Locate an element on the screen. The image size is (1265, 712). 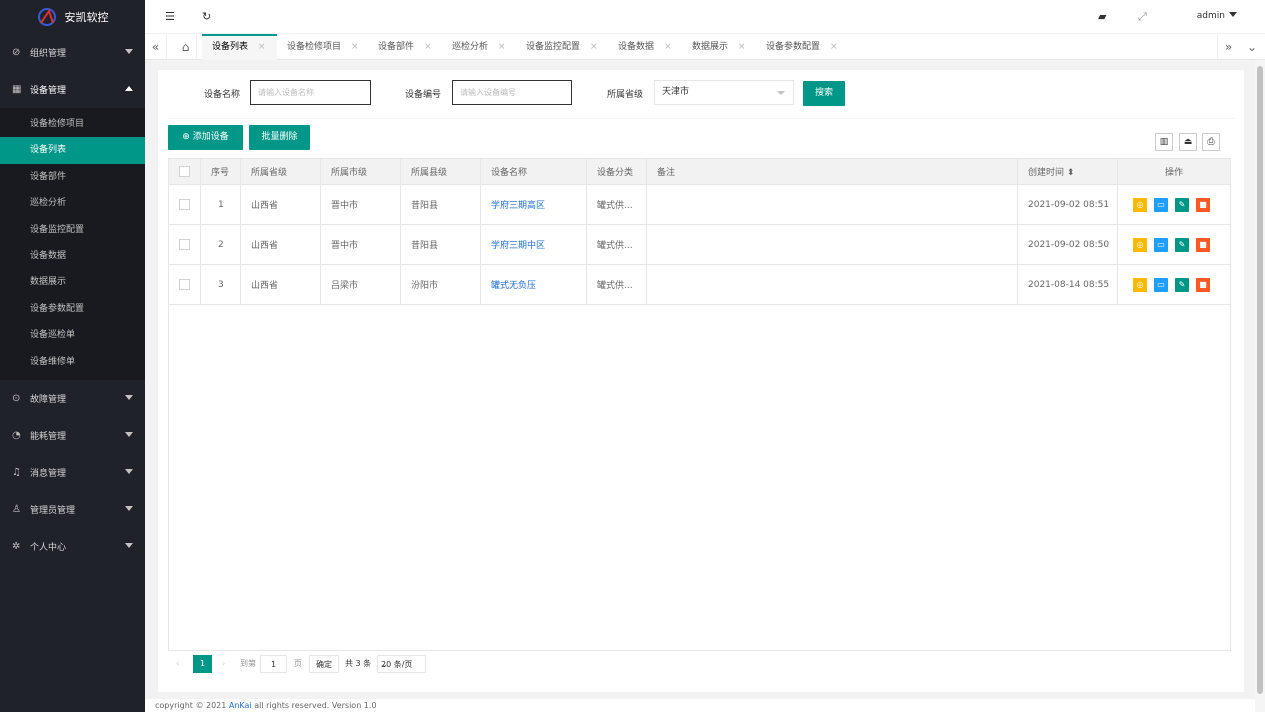
prev-page-icon: ‹ is located at coordinates (177, 664).